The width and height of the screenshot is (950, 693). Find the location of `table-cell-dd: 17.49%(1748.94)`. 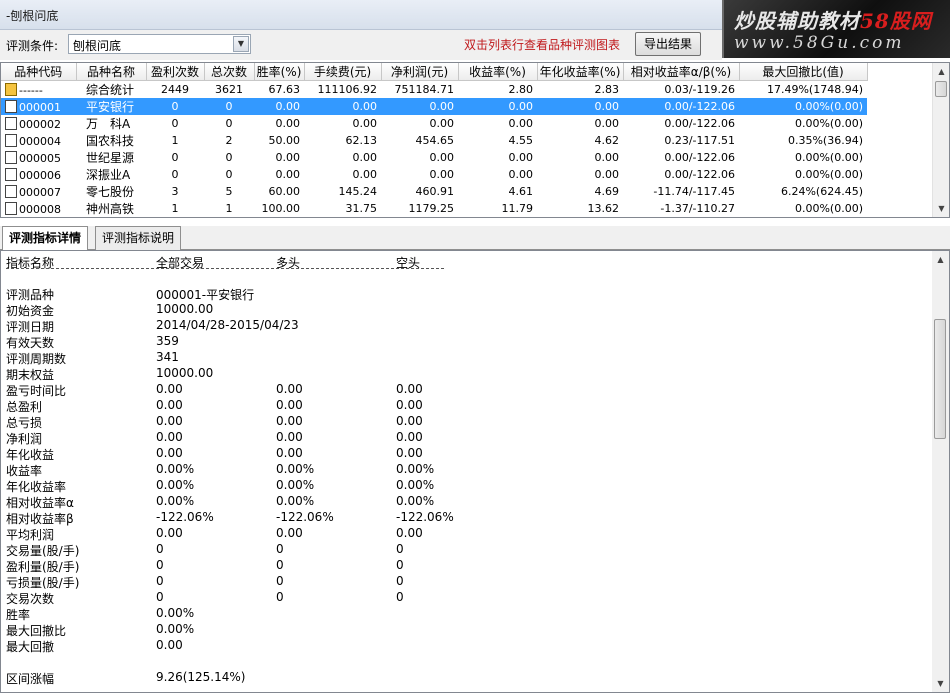

table-cell-dd: 17.49%(1748.94) is located at coordinates (814, 89).